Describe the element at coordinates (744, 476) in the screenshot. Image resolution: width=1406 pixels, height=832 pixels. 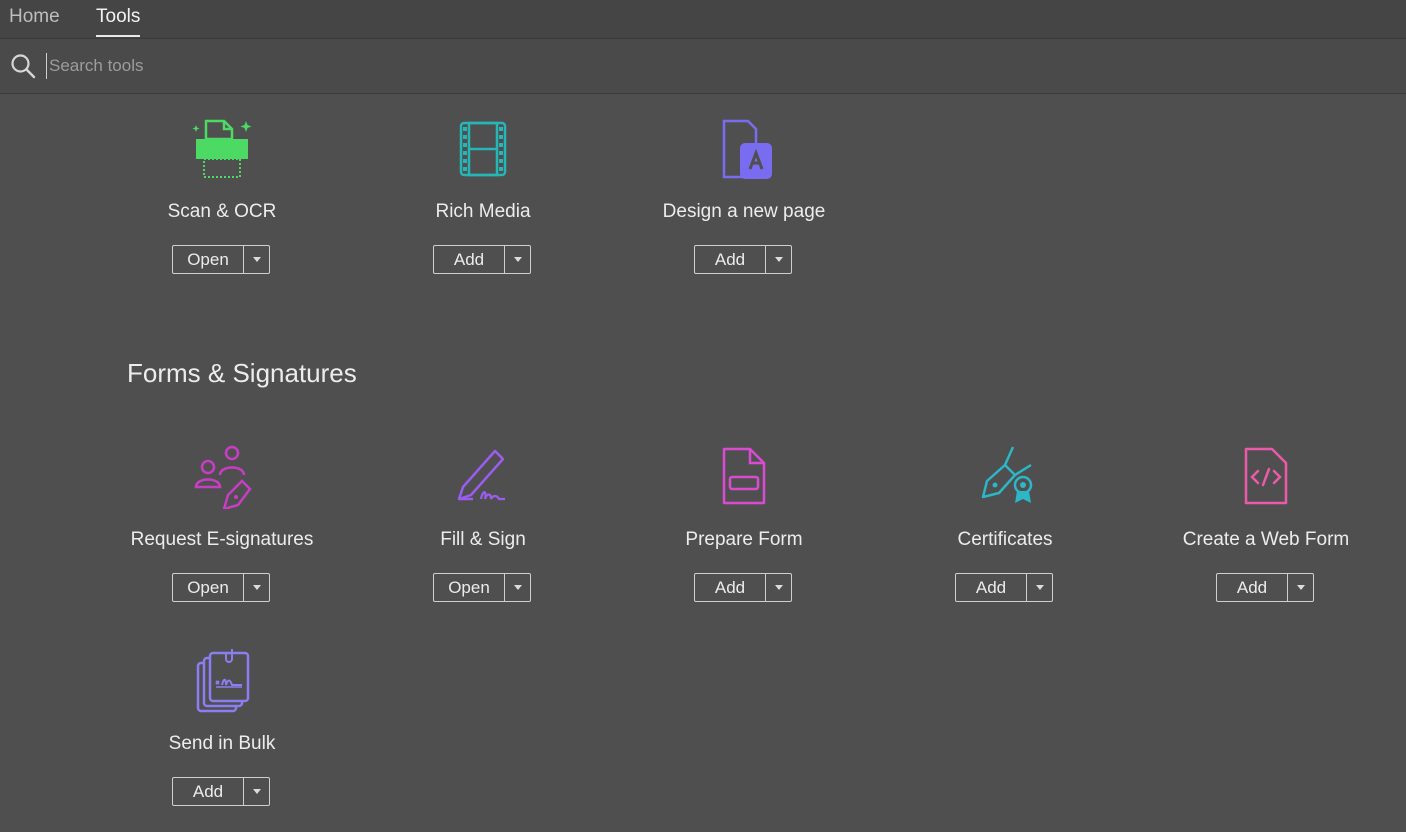
I see `prepare-form-icon` at that location.